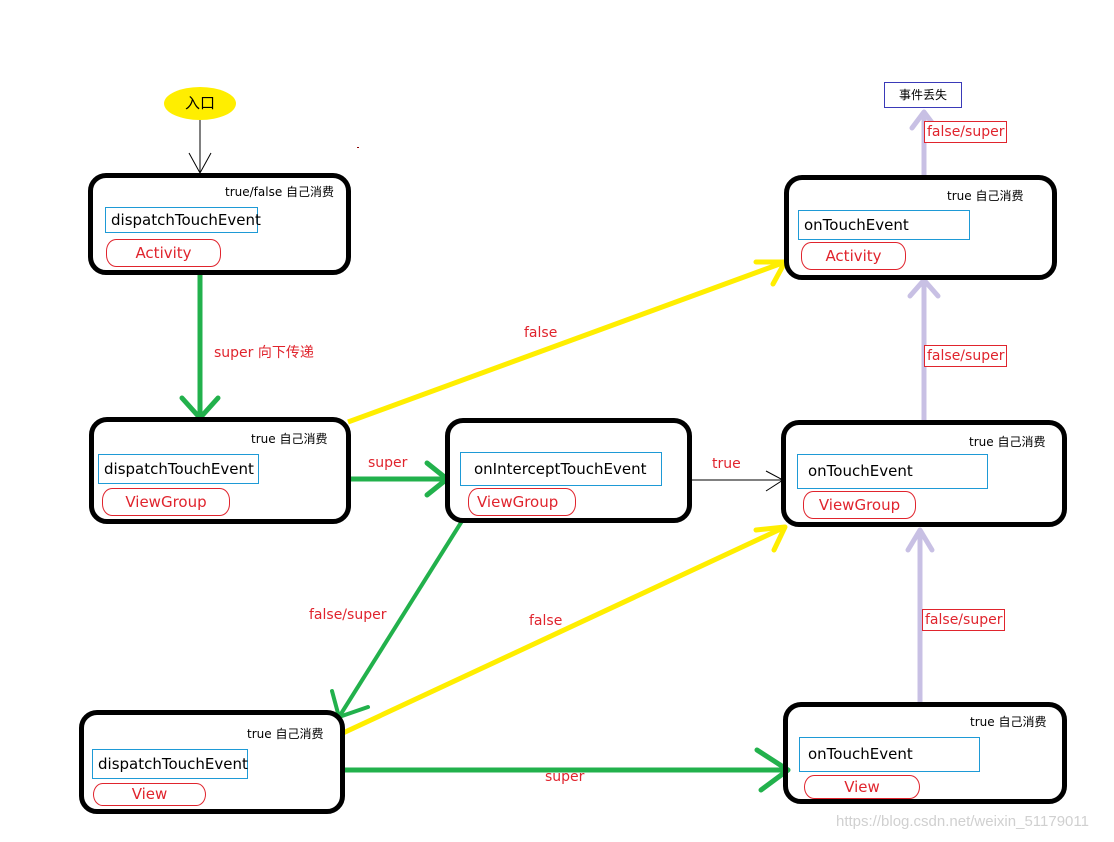 The image size is (1114, 842). What do you see at coordinates (200, 103) in the screenshot?
I see `entry-node: 入口` at bounding box center [200, 103].